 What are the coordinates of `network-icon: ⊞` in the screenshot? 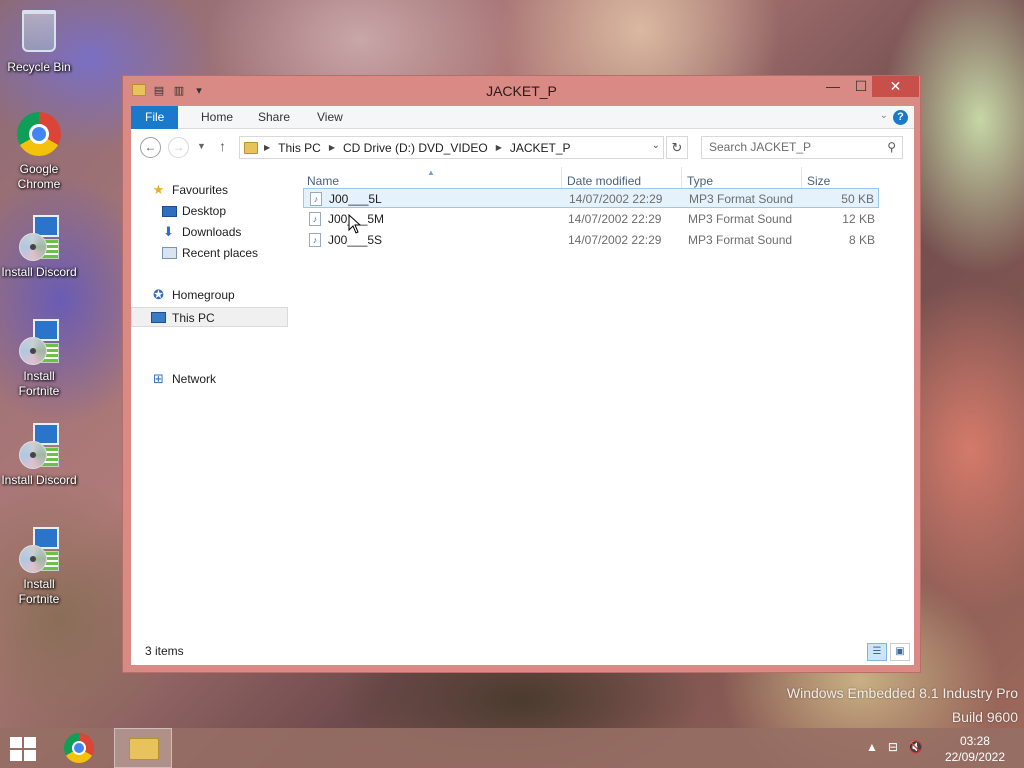 It's located at (158, 378).